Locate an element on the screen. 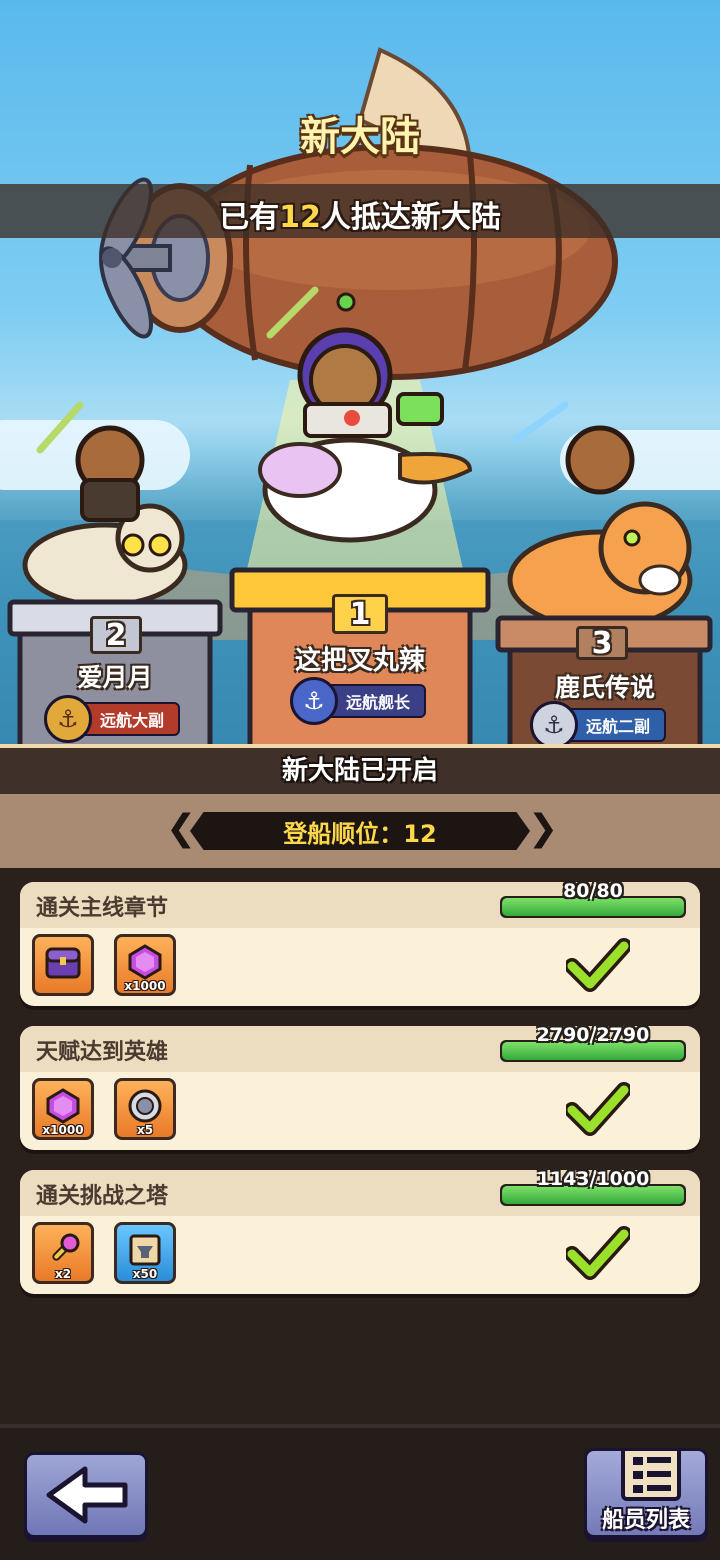 The height and width of the screenshot is (1560, 720). rank-2-name: 爱月月 is located at coordinates (115, 676).